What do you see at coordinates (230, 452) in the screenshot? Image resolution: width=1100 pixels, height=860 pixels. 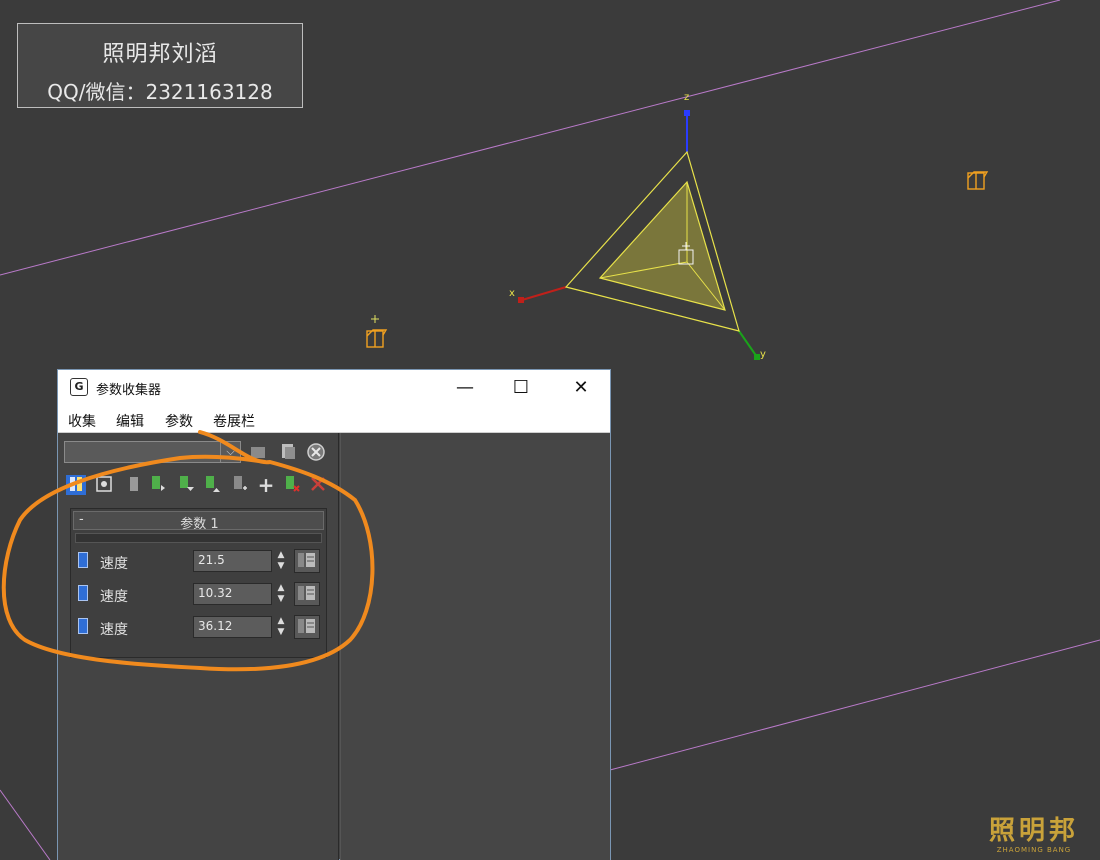 I see `chevron-down-icon: ⌵` at bounding box center [230, 452].